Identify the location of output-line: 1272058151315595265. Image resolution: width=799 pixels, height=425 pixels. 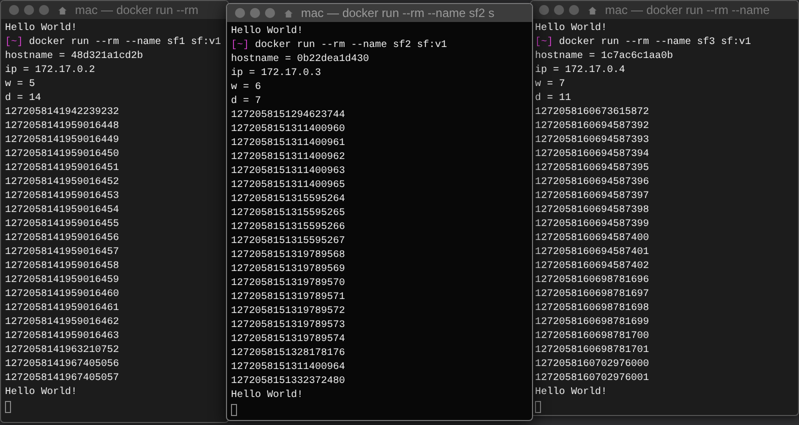
(288, 214).